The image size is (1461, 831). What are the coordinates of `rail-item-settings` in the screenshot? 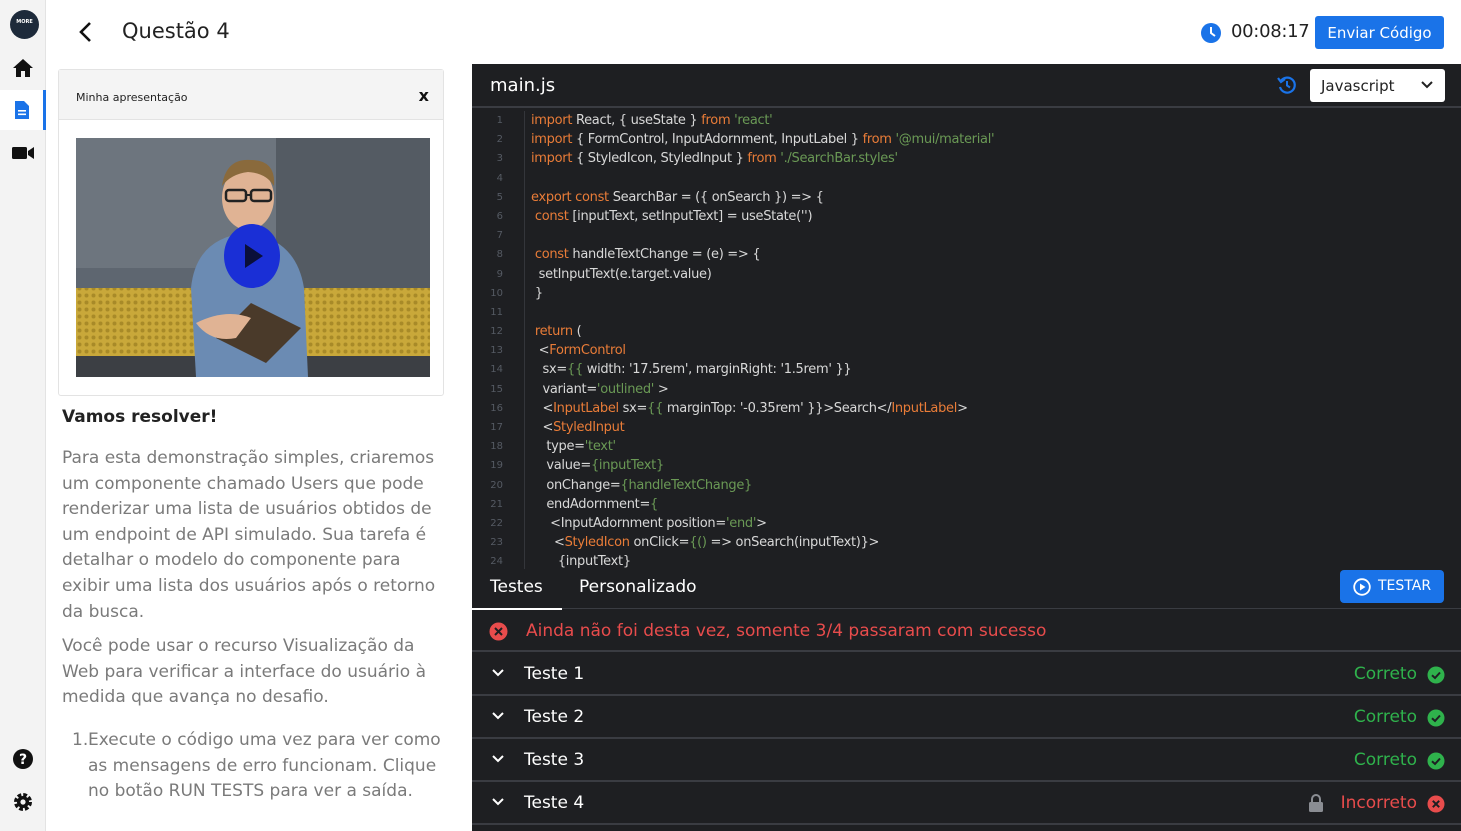 It's located at (23, 802).